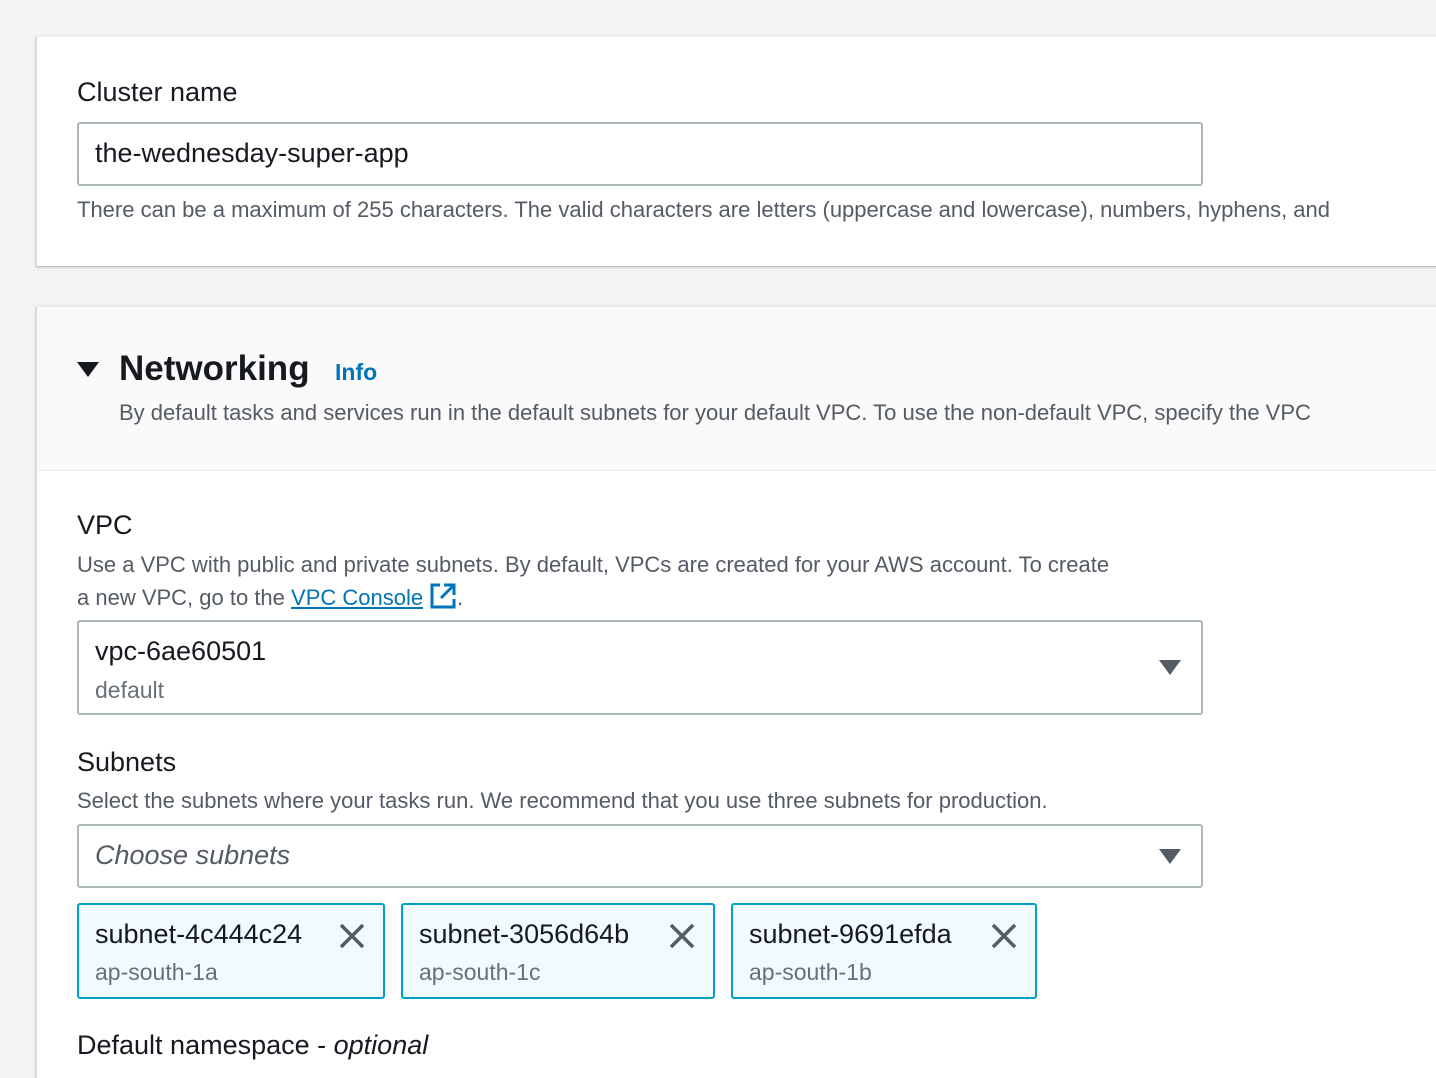 The width and height of the screenshot is (1436, 1078). Describe the element at coordinates (127, 762) in the screenshot. I see `subnets-label: Subnets` at that location.